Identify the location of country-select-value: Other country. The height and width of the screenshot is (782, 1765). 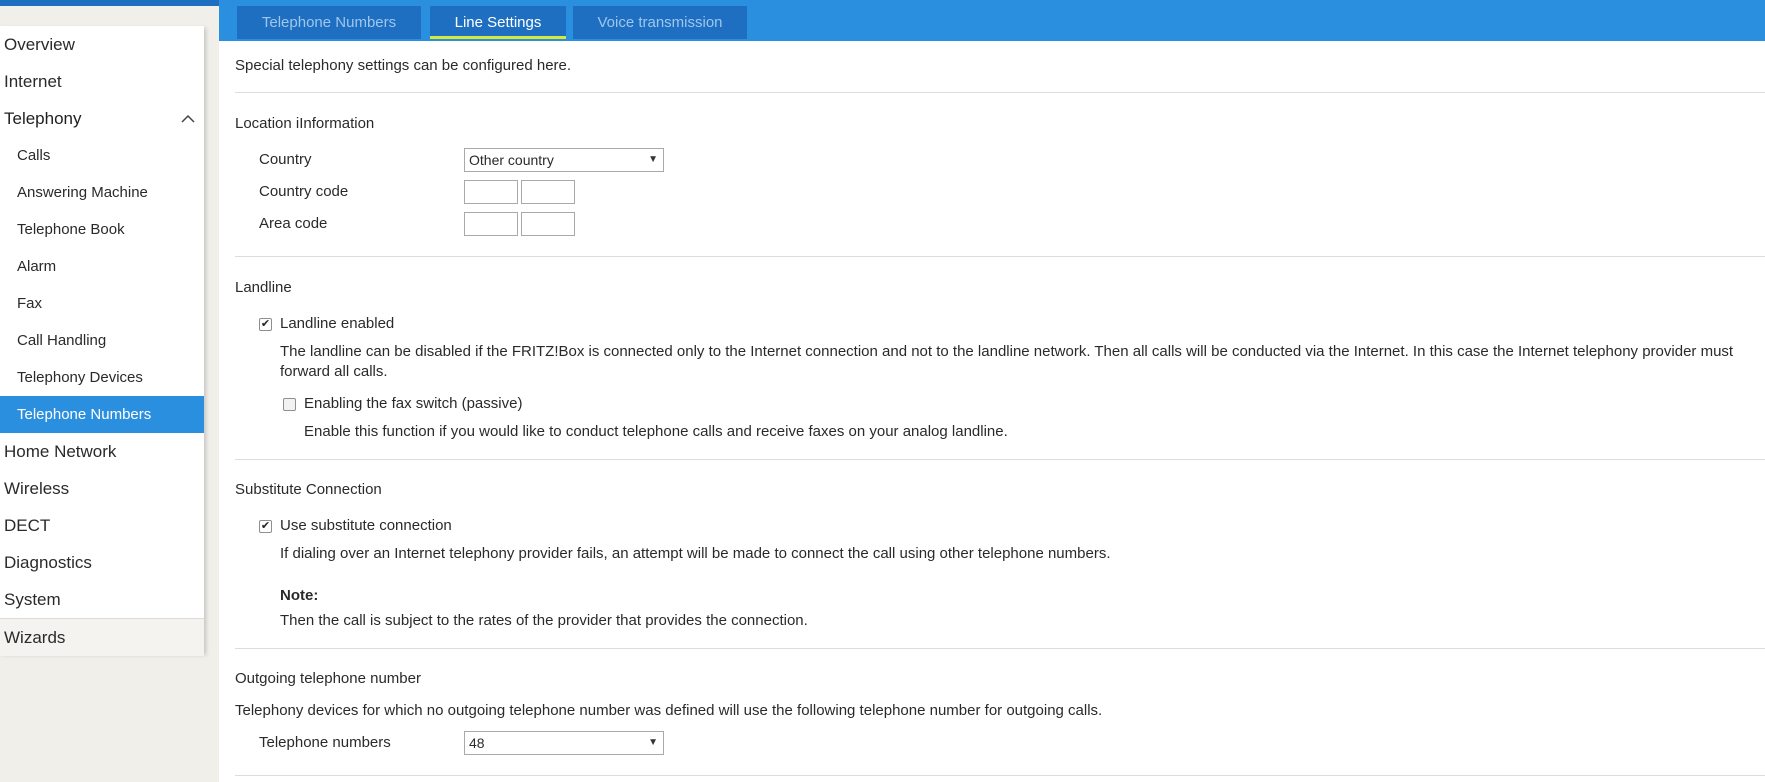
(511, 160).